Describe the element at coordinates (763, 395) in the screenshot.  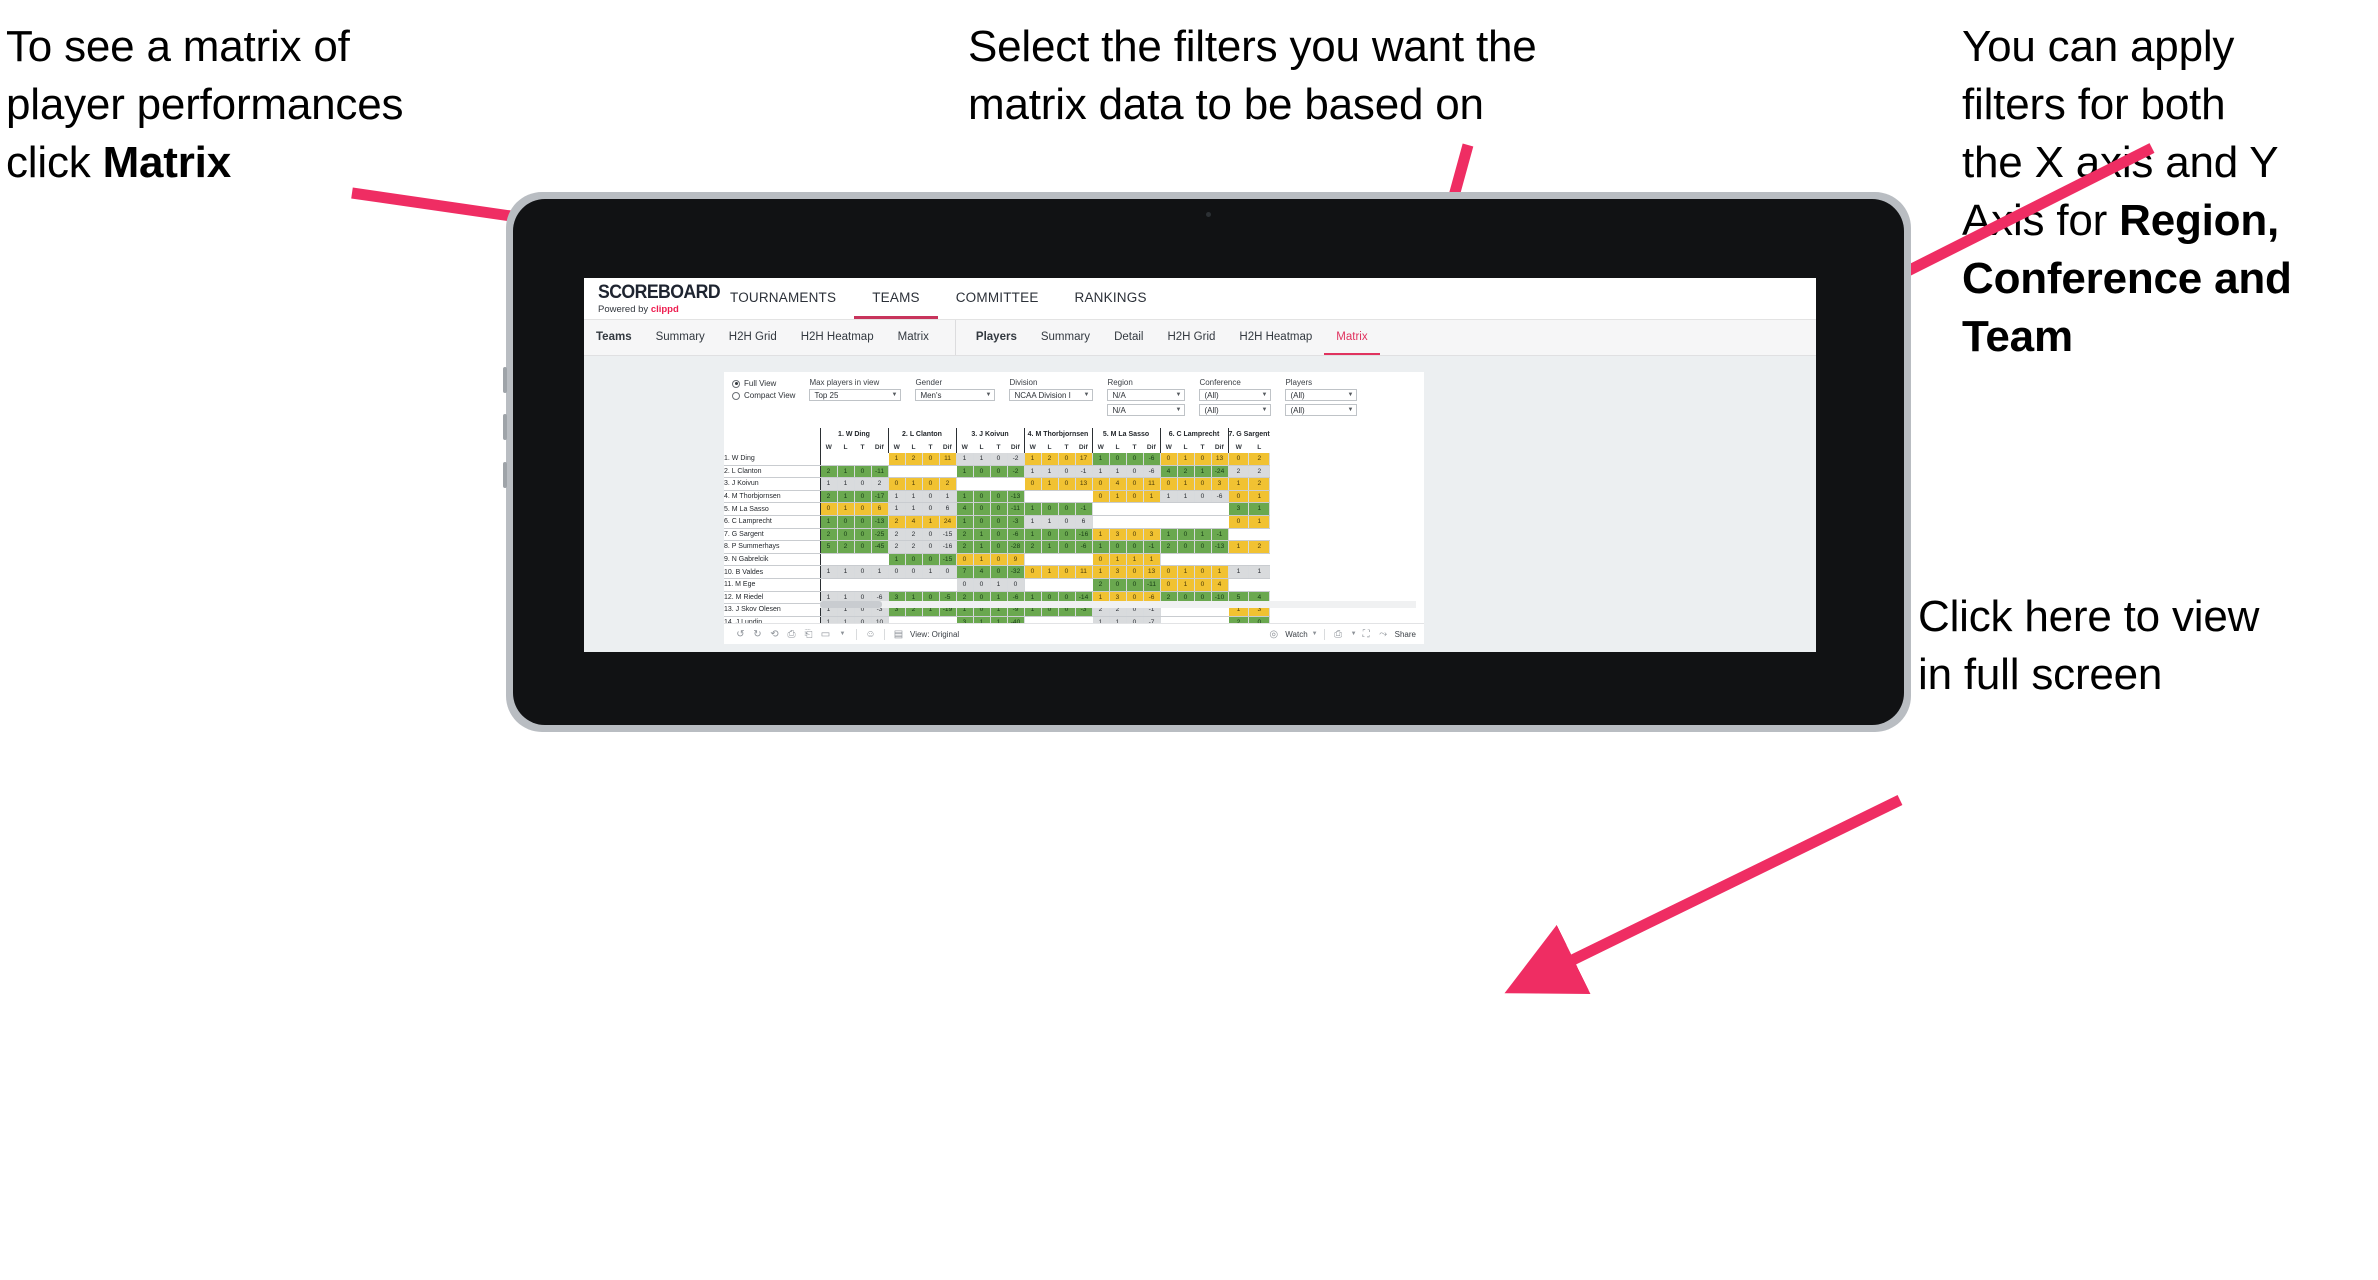
I see `radio-compact-view: Compact View` at that location.